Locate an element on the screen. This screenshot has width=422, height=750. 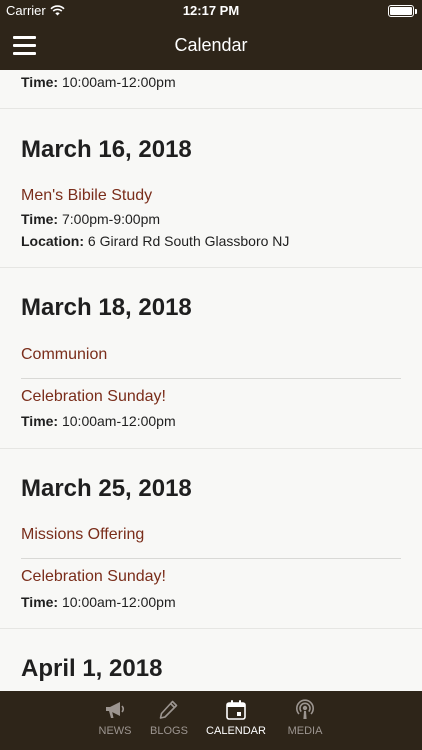
tab-label: MEDIA is located at coordinates (305, 731).